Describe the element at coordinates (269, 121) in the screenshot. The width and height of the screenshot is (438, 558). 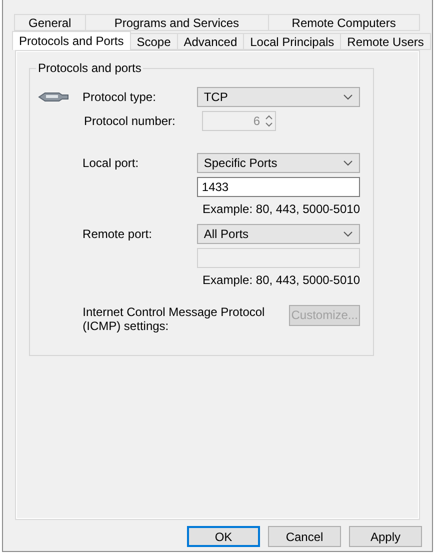
I see `spin-arrows-icon` at that location.